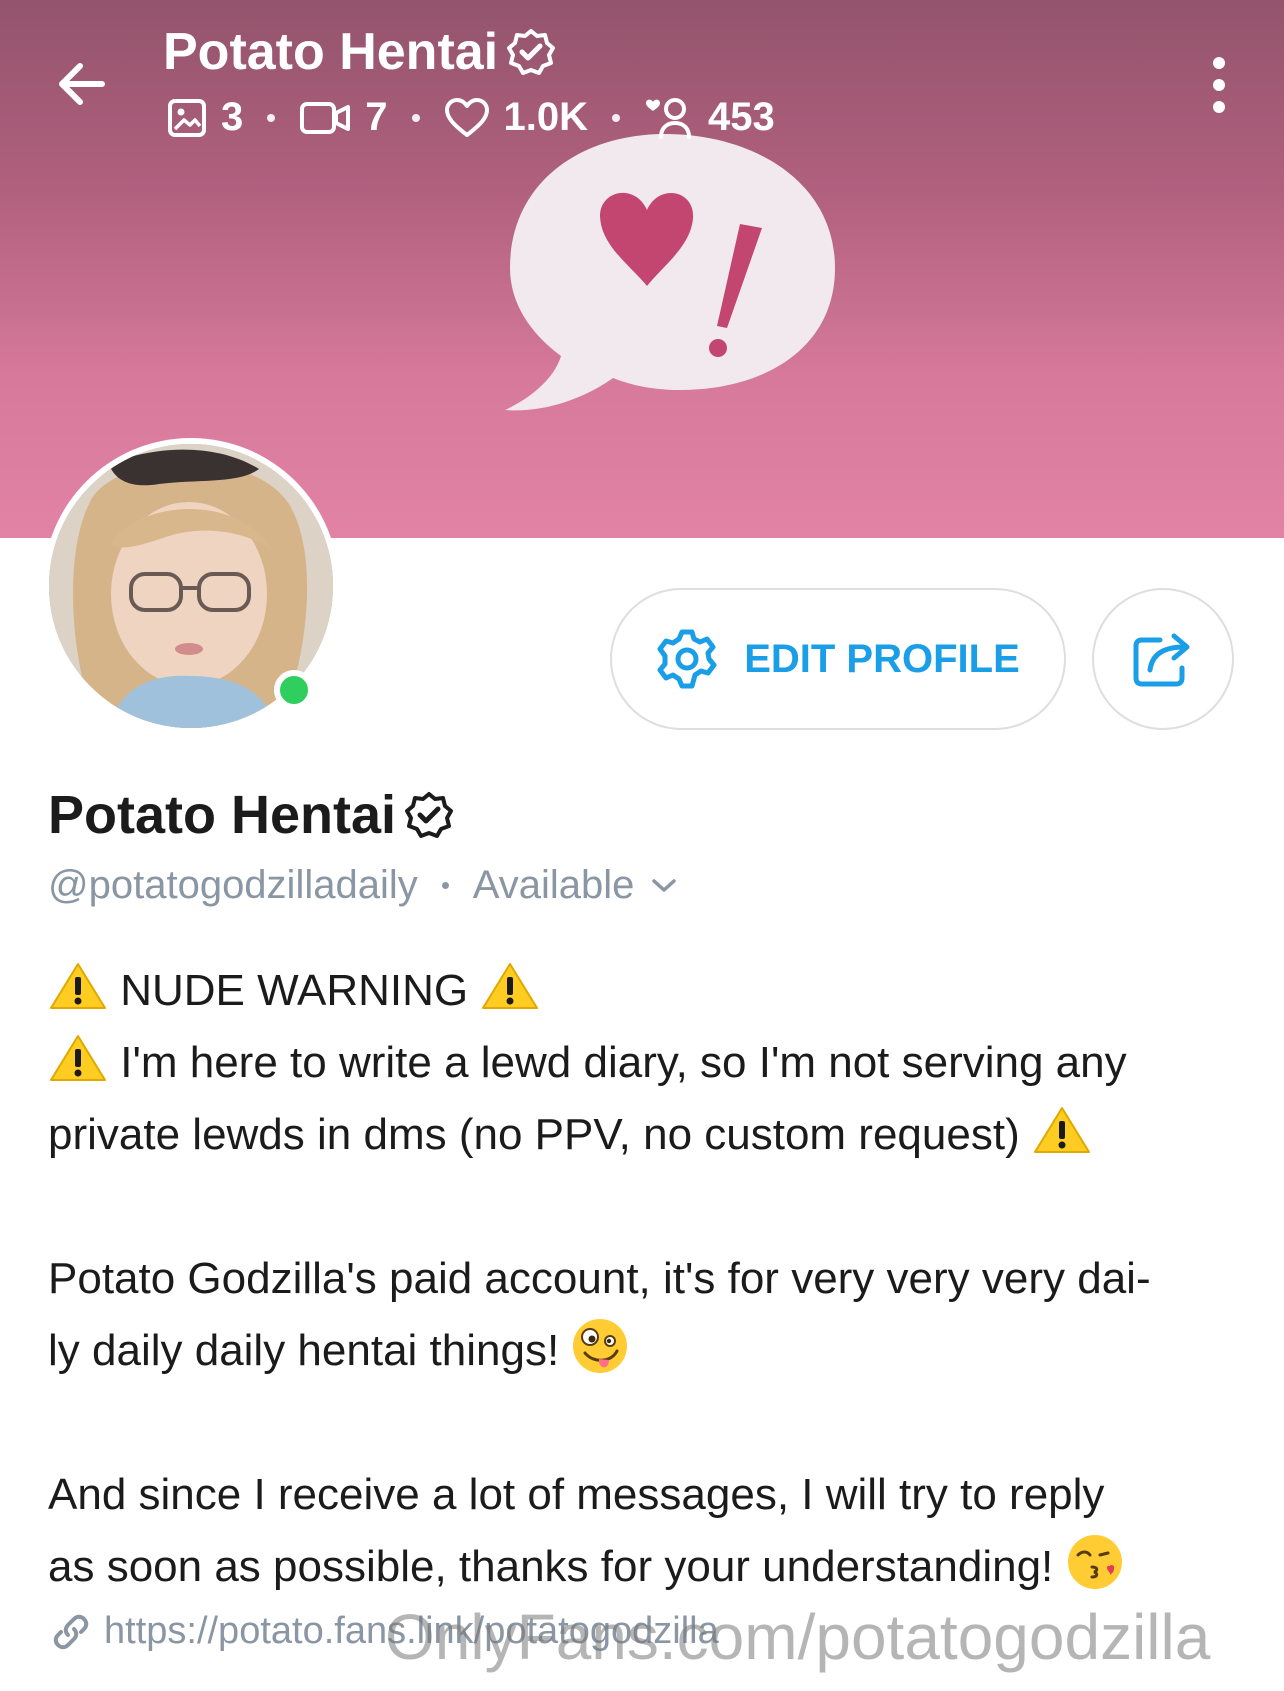  What do you see at coordinates (222, 815) in the screenshot?
I see `profile-name-text: Potato Hentai` at bounding box center [222, 815].